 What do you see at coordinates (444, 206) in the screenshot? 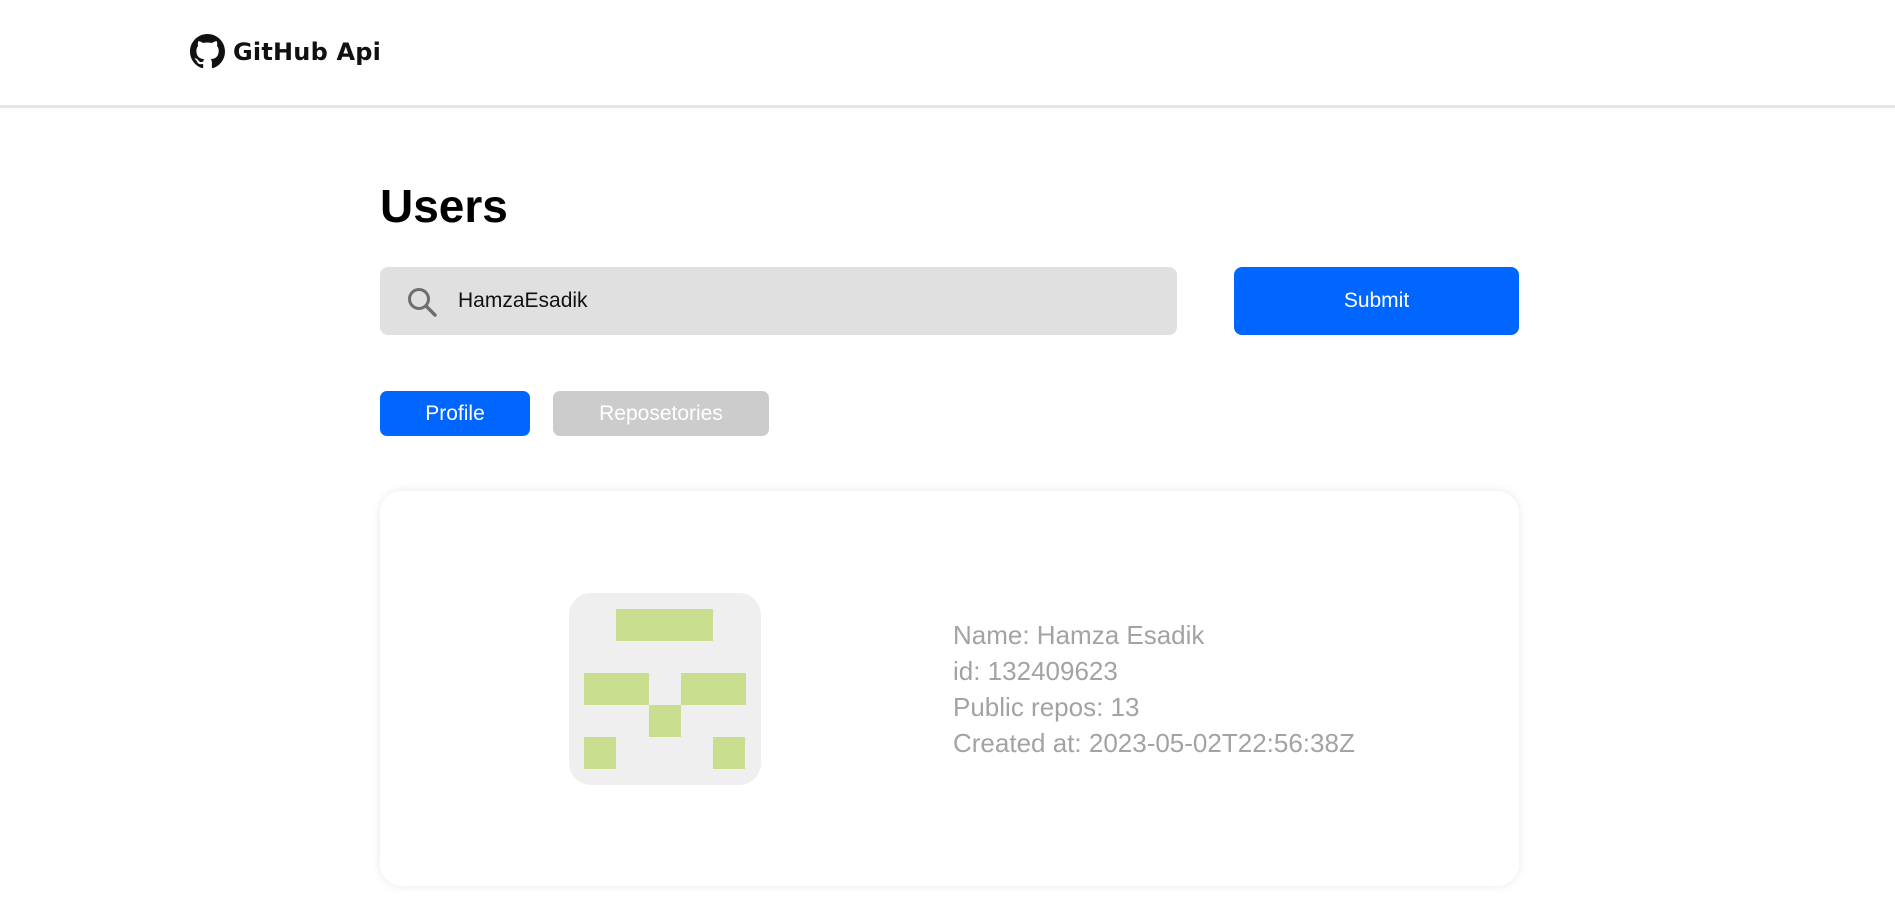
I see `page-title: Users` at bounding box center [444, 206].